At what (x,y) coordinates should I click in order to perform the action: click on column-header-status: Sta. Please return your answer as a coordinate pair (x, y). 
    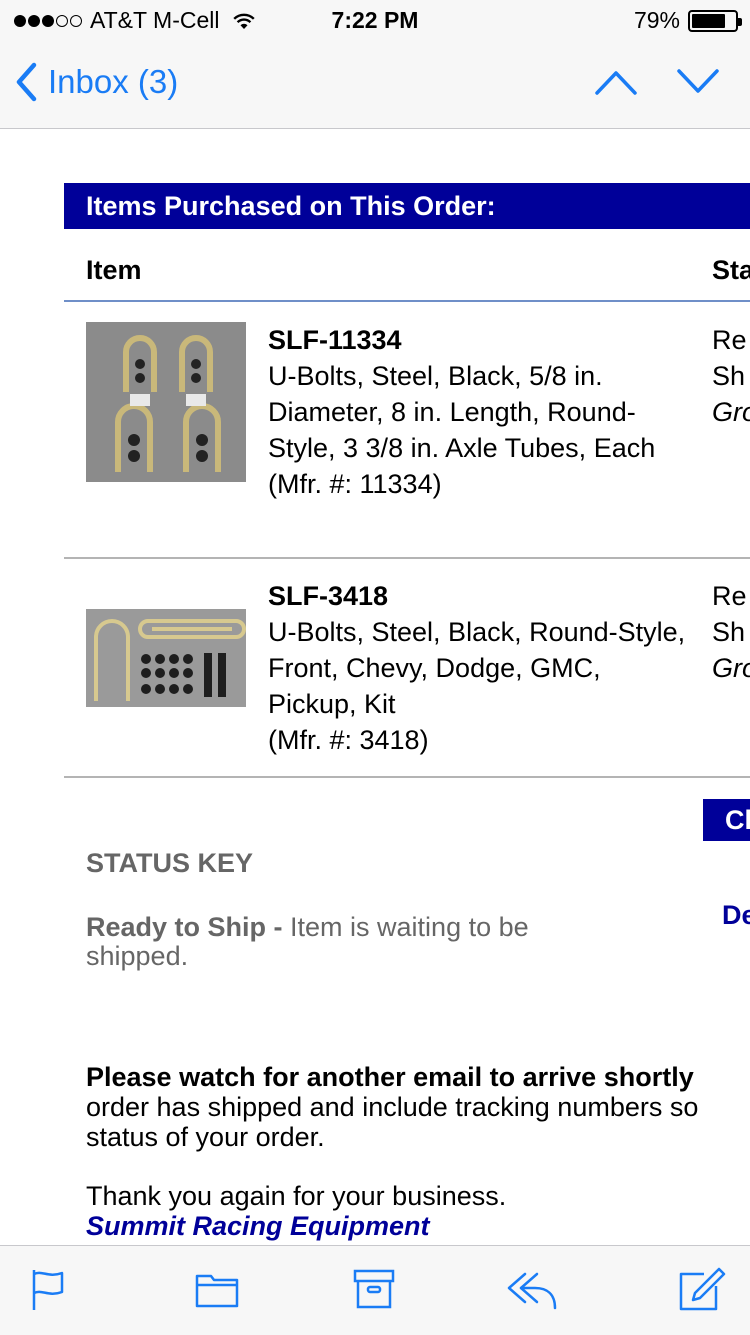
    Looking at the image, I should click on (731, 270).